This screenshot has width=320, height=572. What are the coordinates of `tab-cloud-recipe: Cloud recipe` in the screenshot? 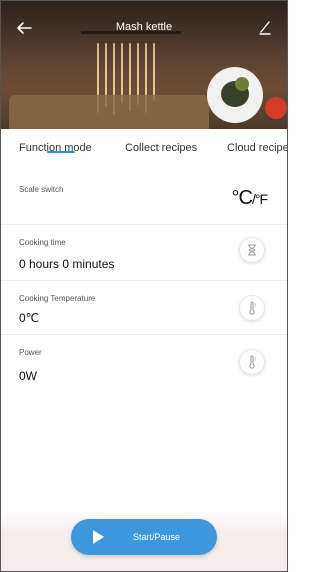 It's located at (257, 148).